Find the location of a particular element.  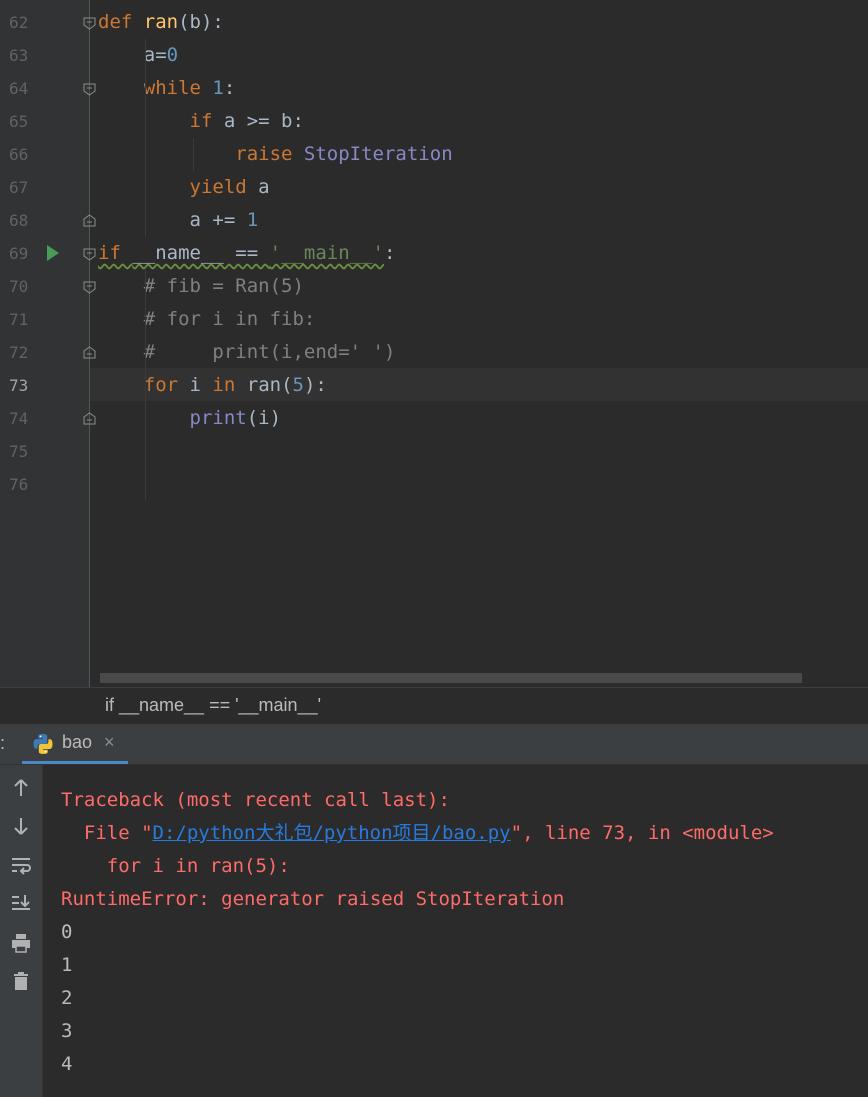

line-number: 63 is located at coordinates (19, 55).